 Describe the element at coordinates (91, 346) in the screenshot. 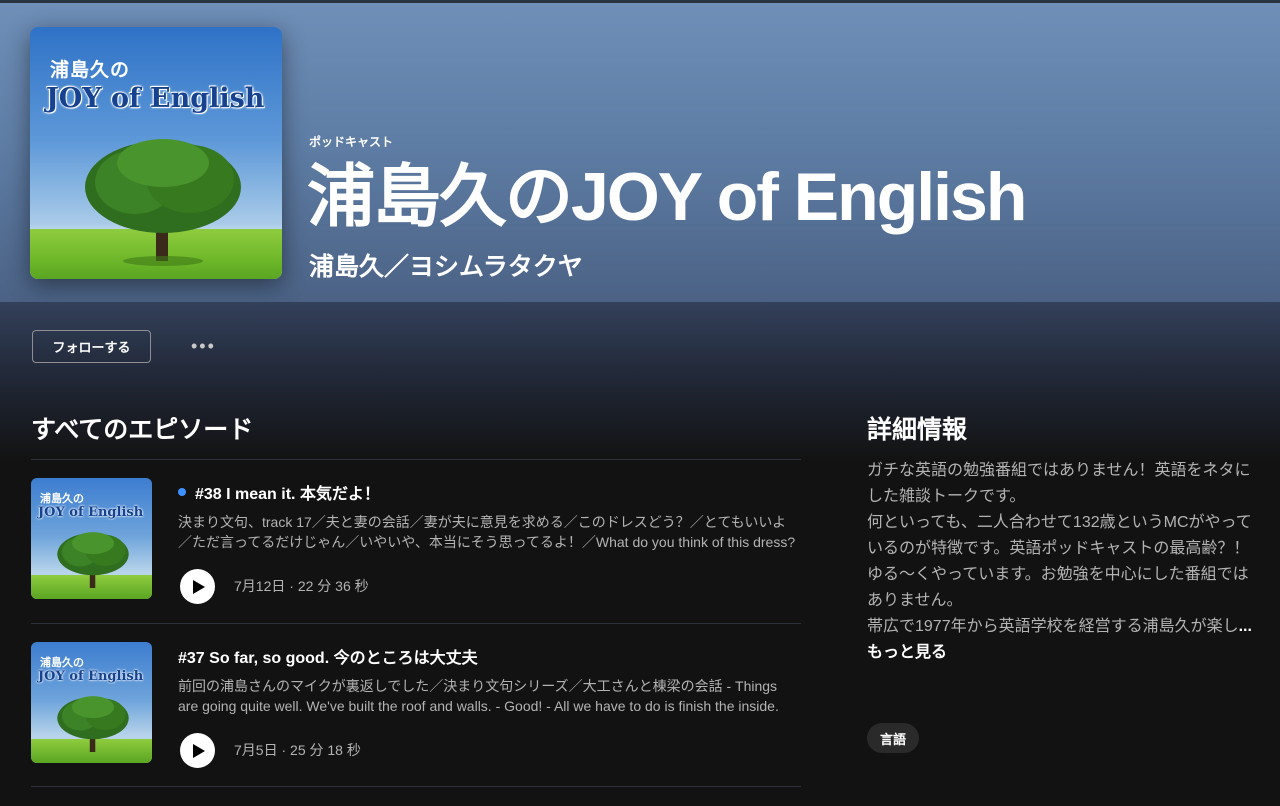

I see `follow-button: フォローする` at that location.